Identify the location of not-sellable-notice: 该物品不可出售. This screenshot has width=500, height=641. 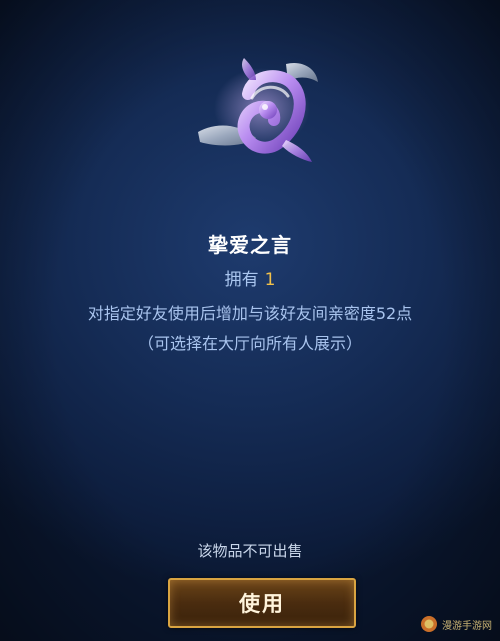
(250, 551).